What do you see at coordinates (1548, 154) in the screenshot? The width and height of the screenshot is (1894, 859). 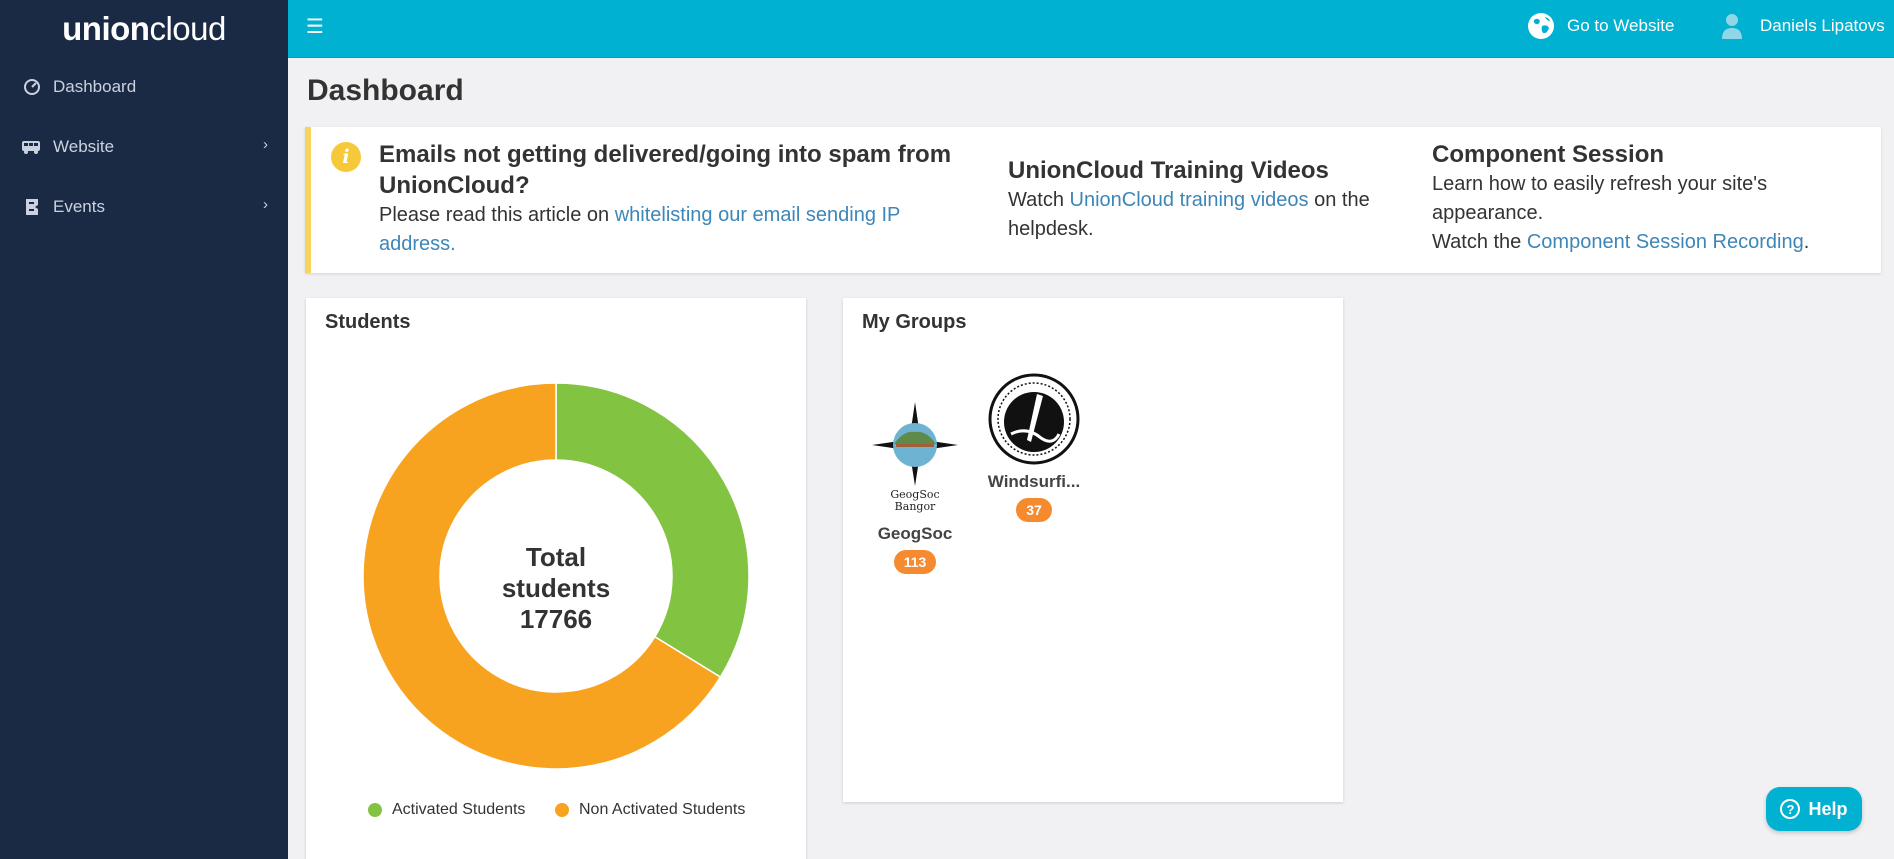 I see `notice-component-title: Component Session` at bounding box center [1548, 154].